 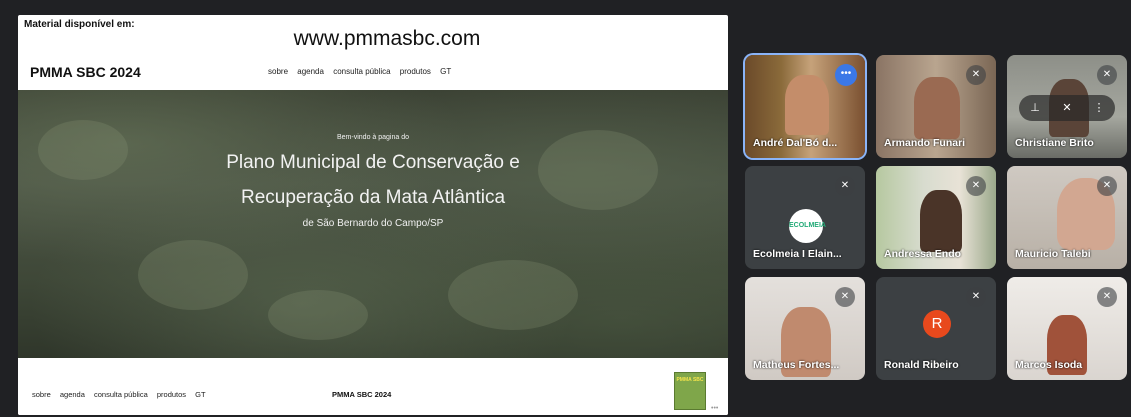 What do you see at coordinates (373, 162) in the screenshot?
I see `hero-title-line1: Plano Municipal de Conservação e` at bounding box center [373, 162].